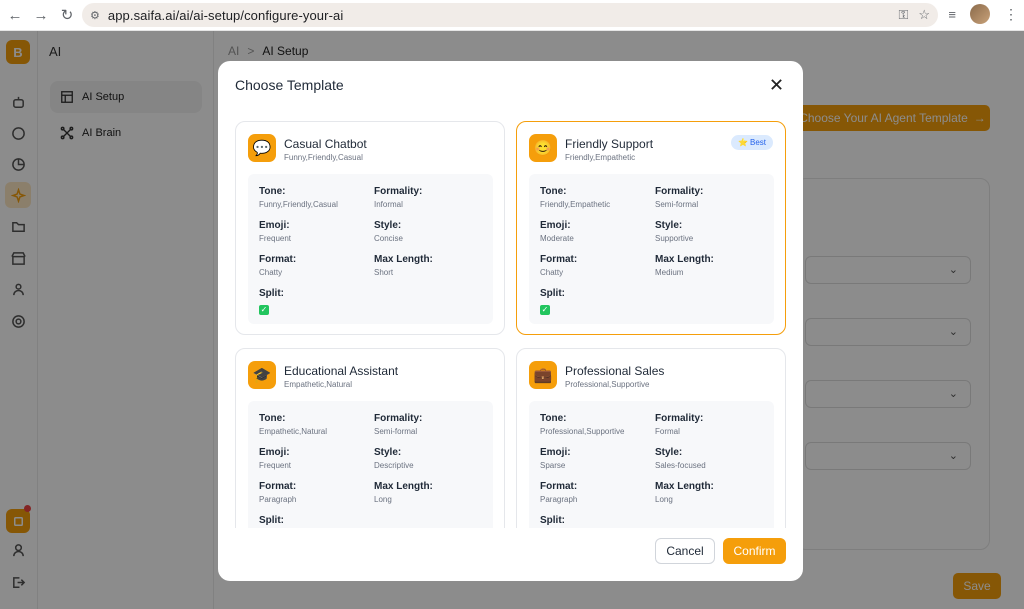 This screenshot has width=1024, height=609. I want to click on cancel-button: Cancel, so click(685, 551).